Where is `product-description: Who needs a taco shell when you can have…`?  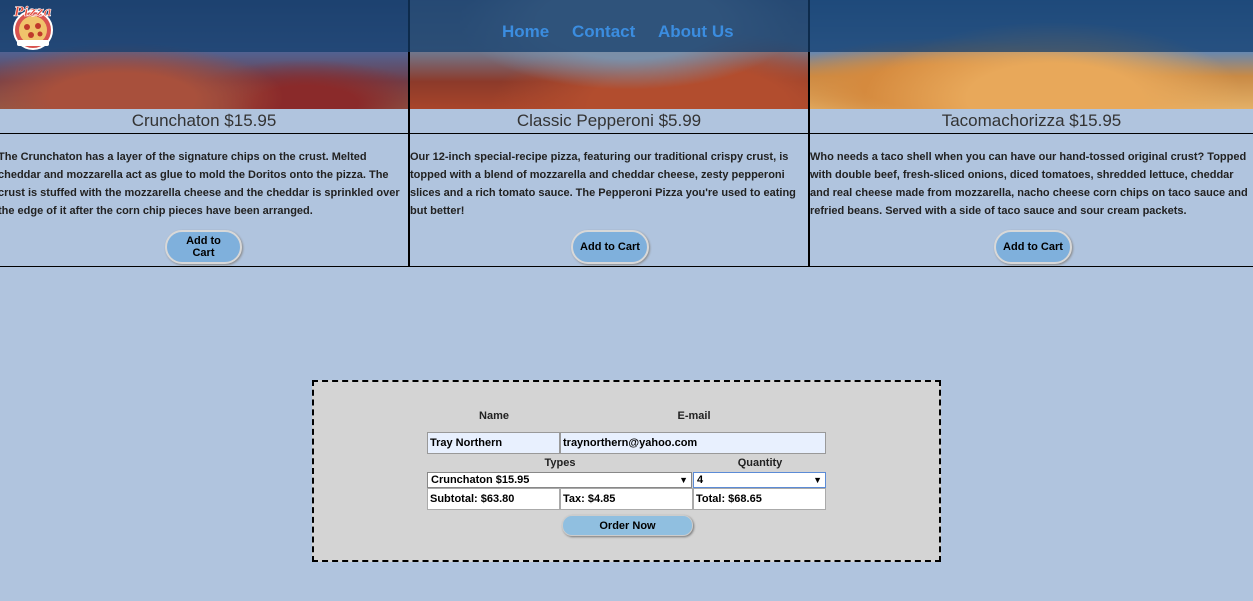 product-description: Who needs a taco shell when you can have… is located at coordinates (1029, 184).